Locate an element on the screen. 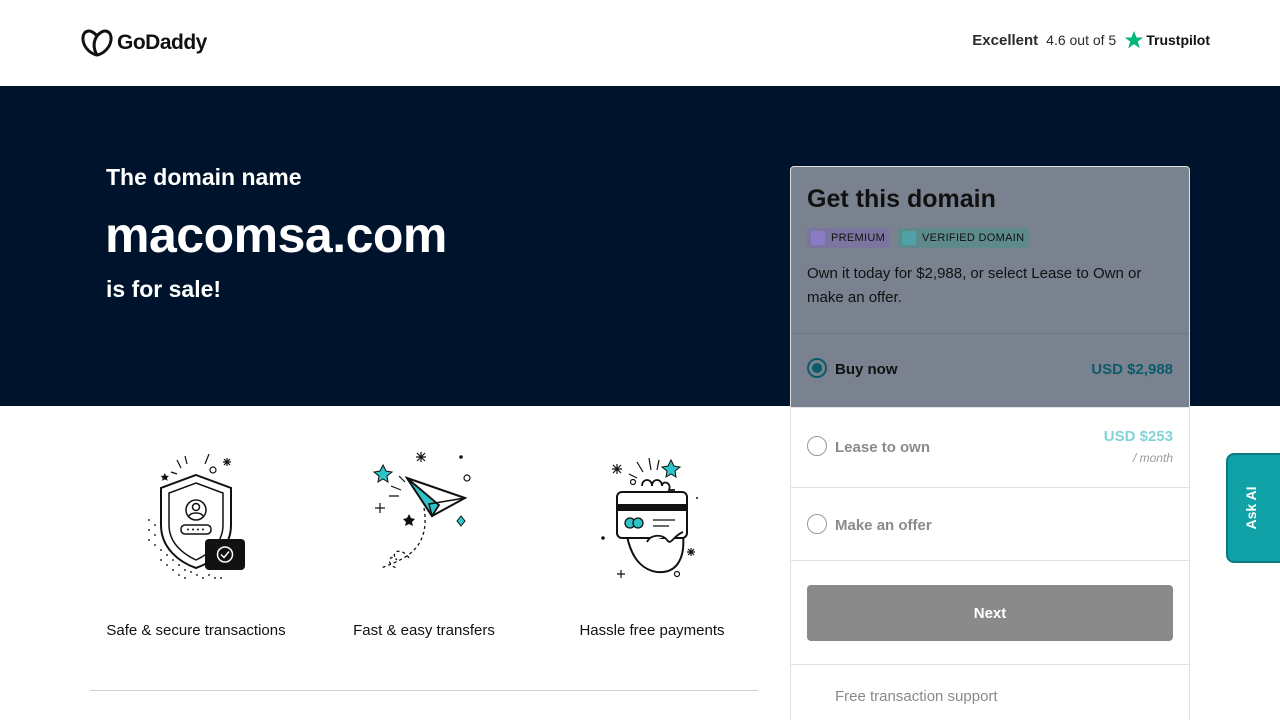 The width and height of the screenshot is (1280, 720). feature-label: Safe & secure transactions is located at coordinates (196, 630).